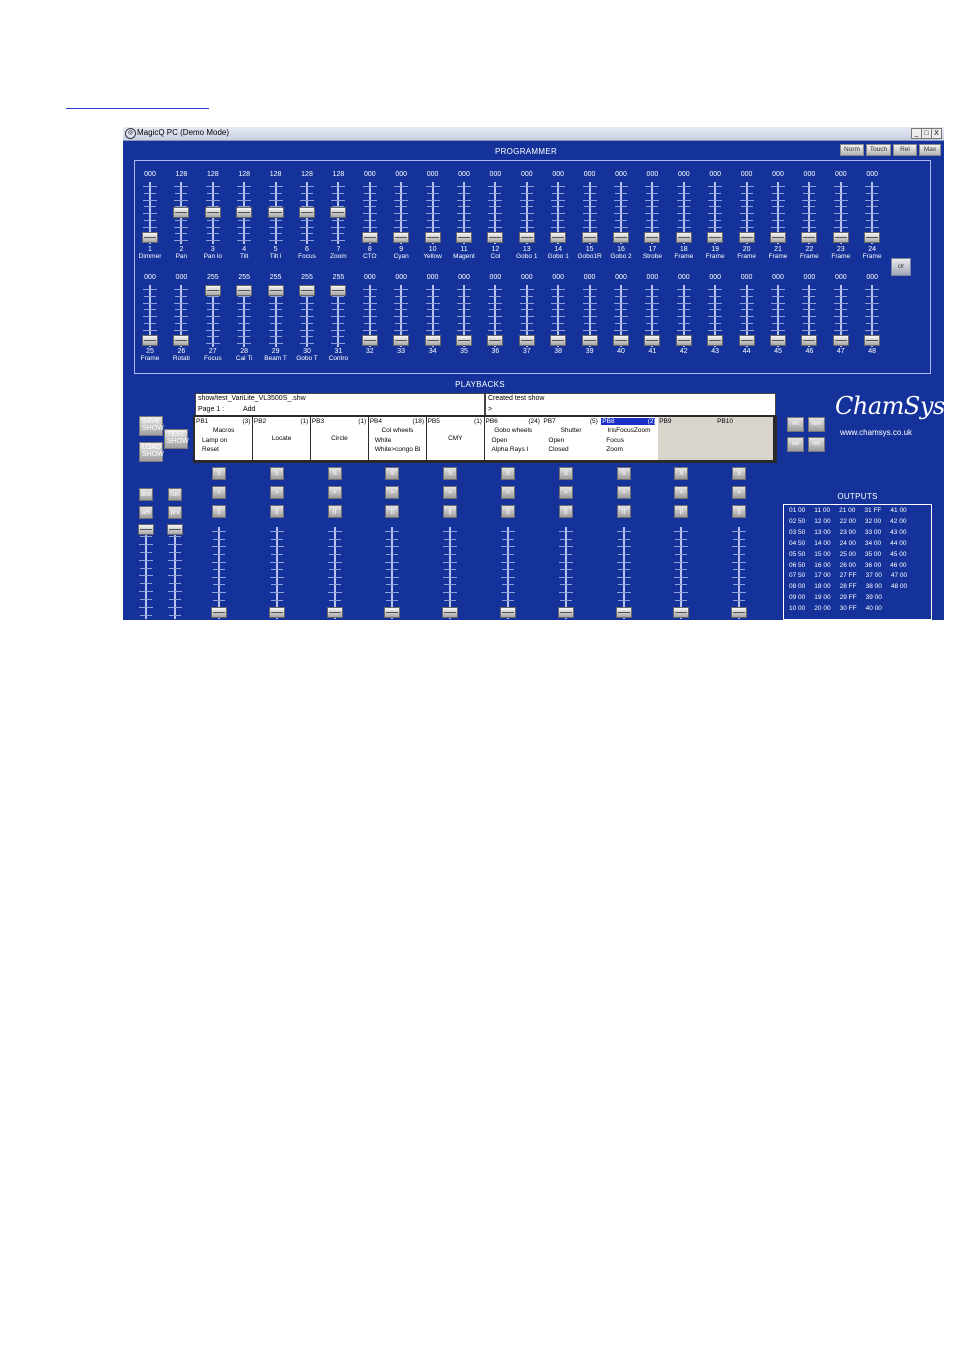 The image size is (954, 1350). Describe the element at coordinates (224, 438) in the screenshot. I see `playback-button-1: PB1 (3) Macros Lamp on Reset` at that location.